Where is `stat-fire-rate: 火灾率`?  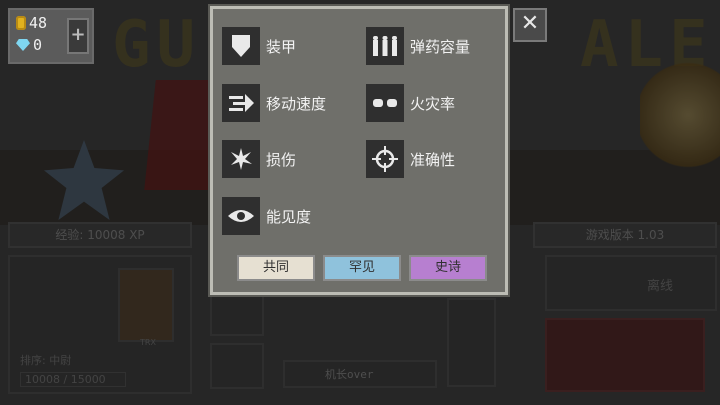 stat-fire-rate: 火灾率 is located at coordinates (410, 103).